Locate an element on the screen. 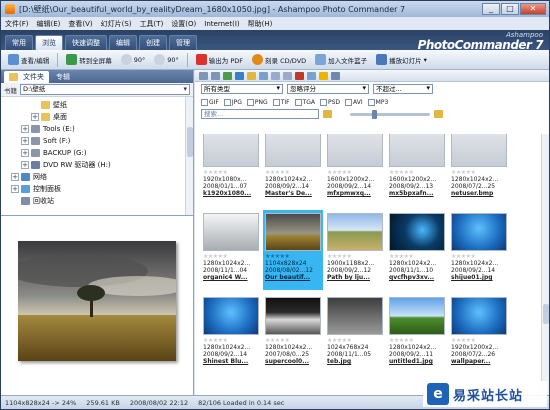 The image size is (550, 410). thumbnail-filename: teb.jpg is located at coordinates (339, 361).